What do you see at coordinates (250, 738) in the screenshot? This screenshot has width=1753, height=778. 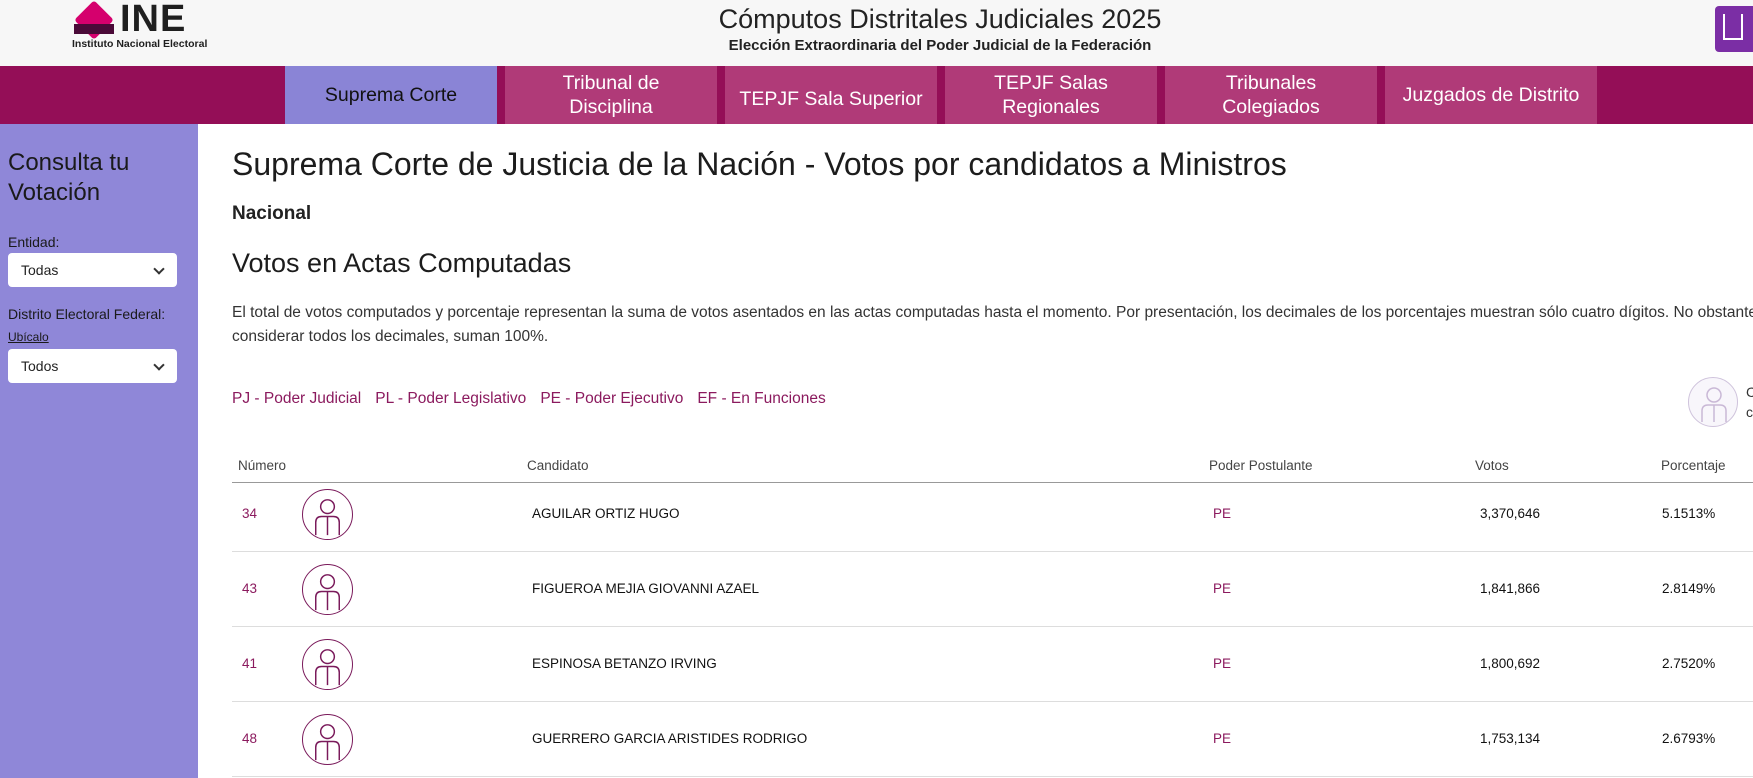 I see `row-numero: 48` at bounding box center [250, 738].